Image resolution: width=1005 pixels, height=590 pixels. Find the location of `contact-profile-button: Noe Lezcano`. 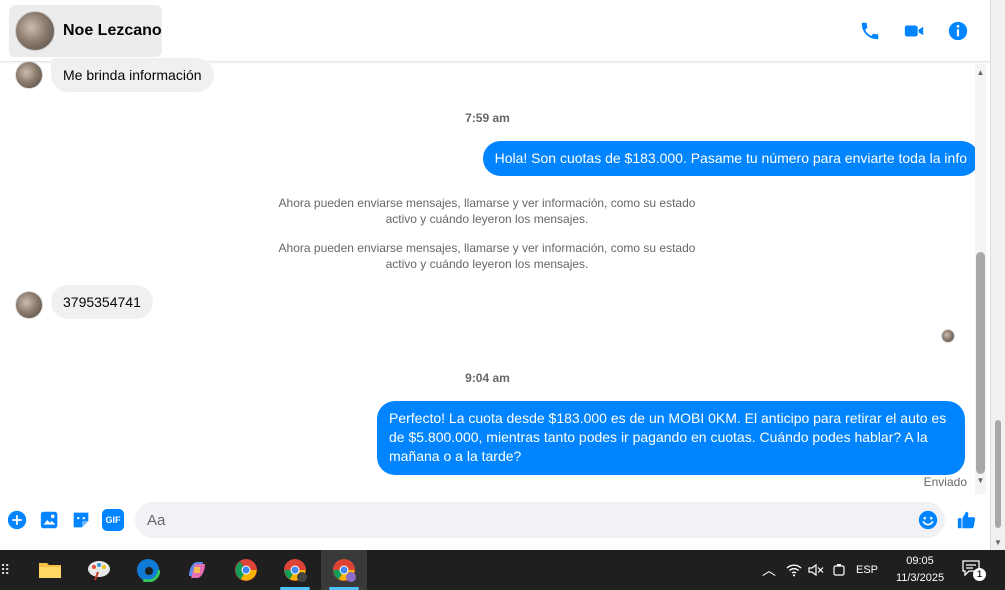

contact-profile-button: Noe Lezcano is located at coordinates (85, 31).